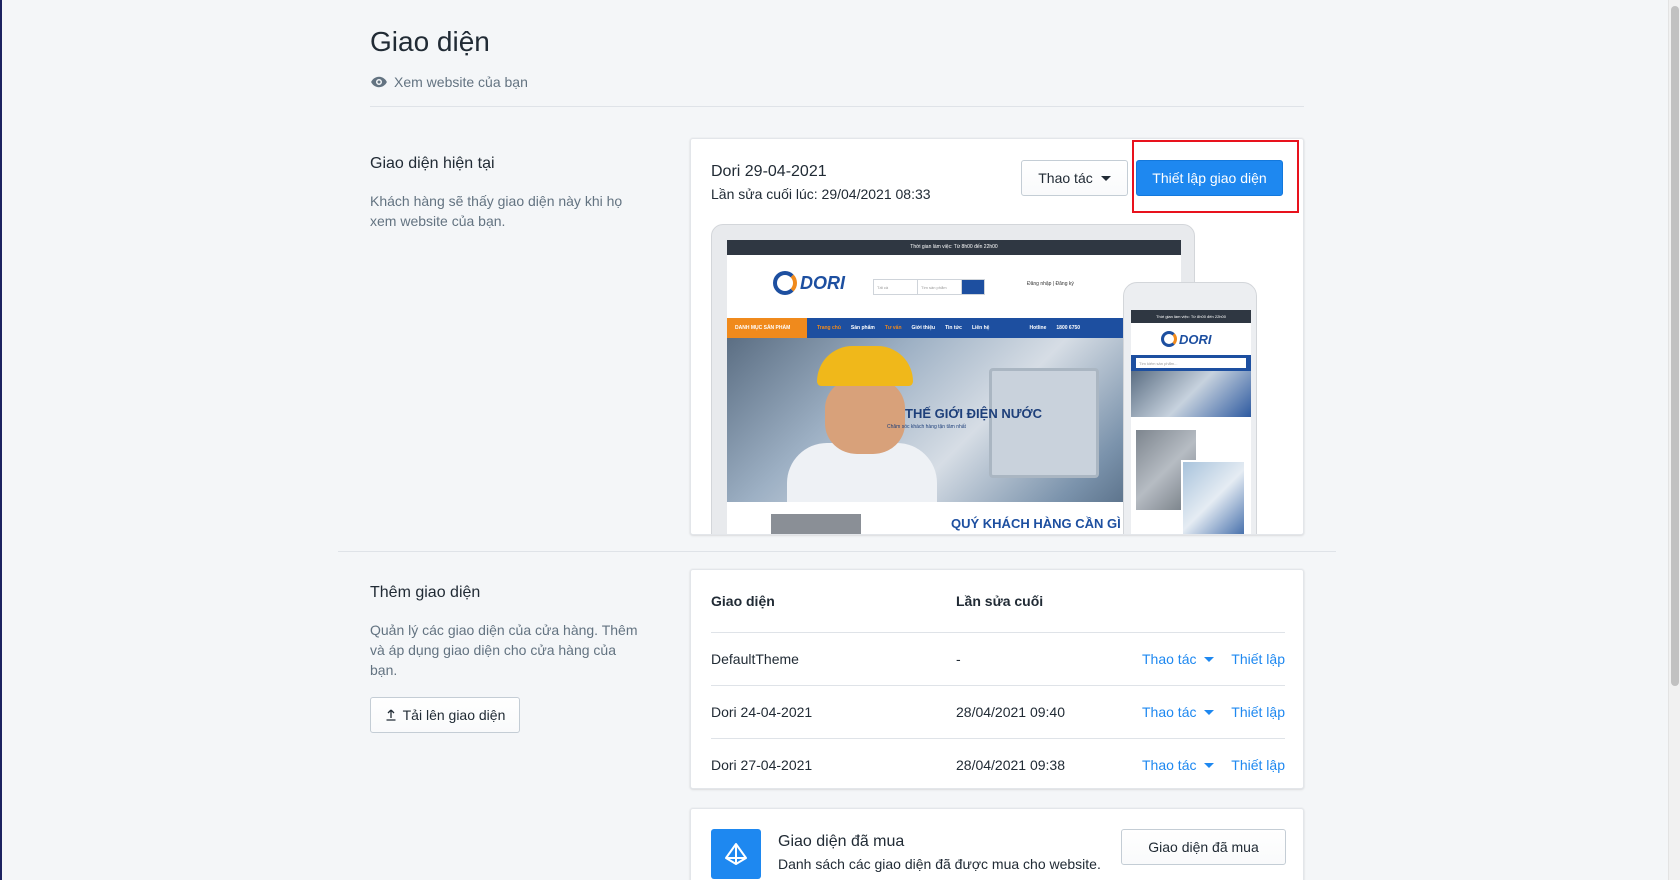 The width and height of the screenshot is (1680, 880). What do you see at coordinates (980, 328) in the screenshot?
I see `preview-nav-item: Liên hệ` at bounding box center [980, 328].